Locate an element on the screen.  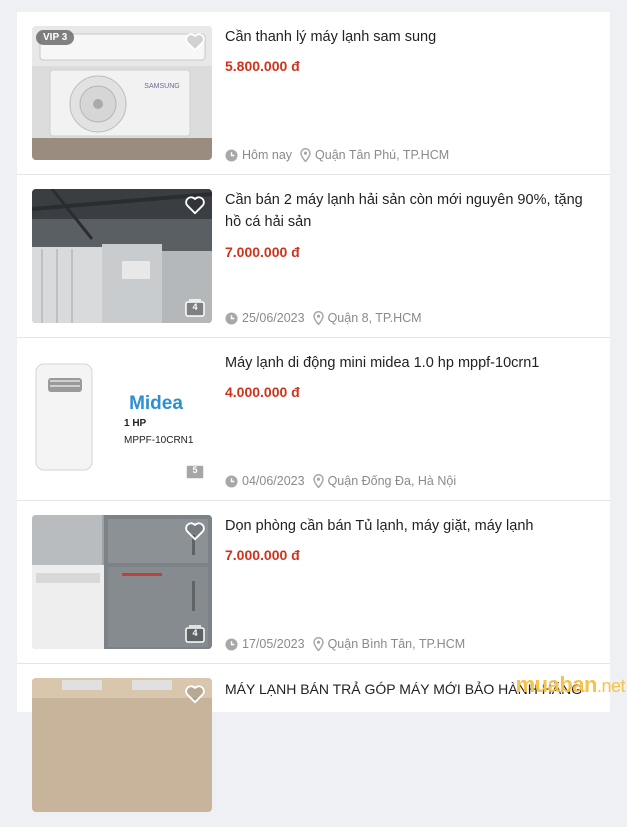
listing-meta: 25/06/2023 Quận 8, TP.HCM is located at coordinates (323, 318).